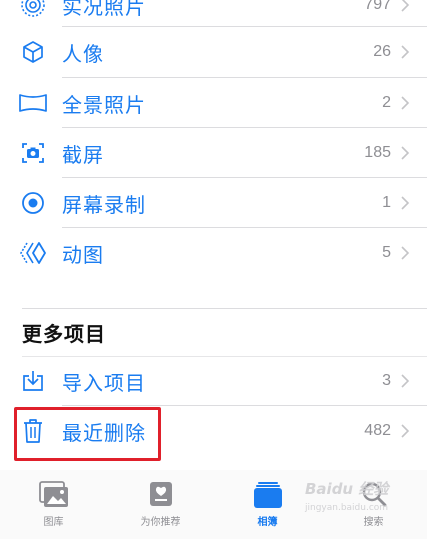 This screenshot has width=427, height=539. I want to click on album-row-screenshots: 截屏 185, so click(213, 153).